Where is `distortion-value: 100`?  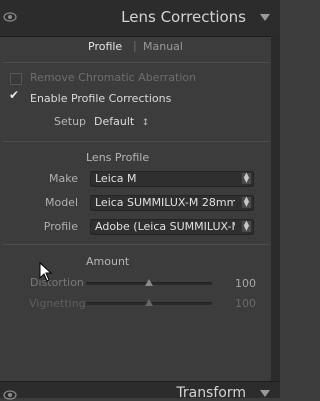
distortion-value: 100 is located at coordinates (241, 283).